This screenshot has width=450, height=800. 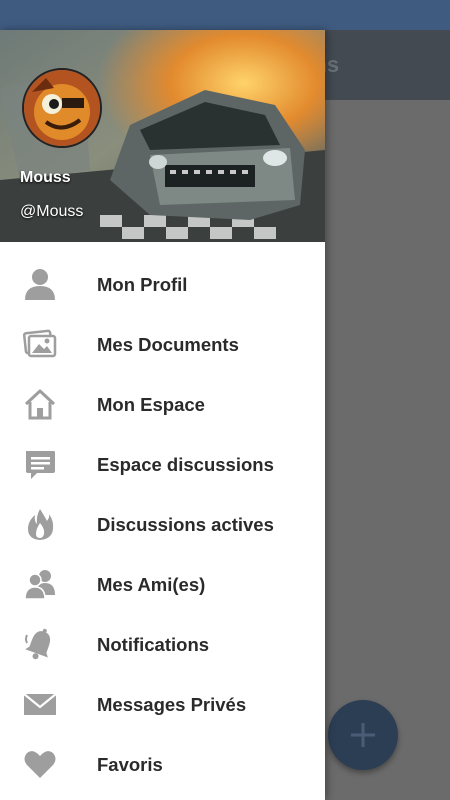 What do you see at coordinates (130, 764) in the screenshot?
I see `menu-item-label: Favoris` at bounding box center [130, 764].